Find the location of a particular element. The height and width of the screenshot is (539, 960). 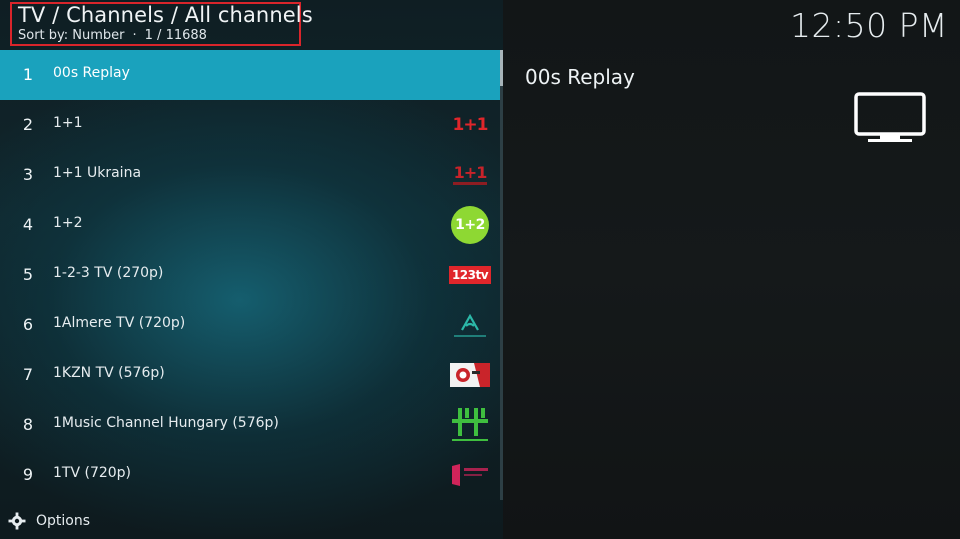

channel-row: 8 1Music Channel Hungary (576p) is located at coordinates (250, 425).